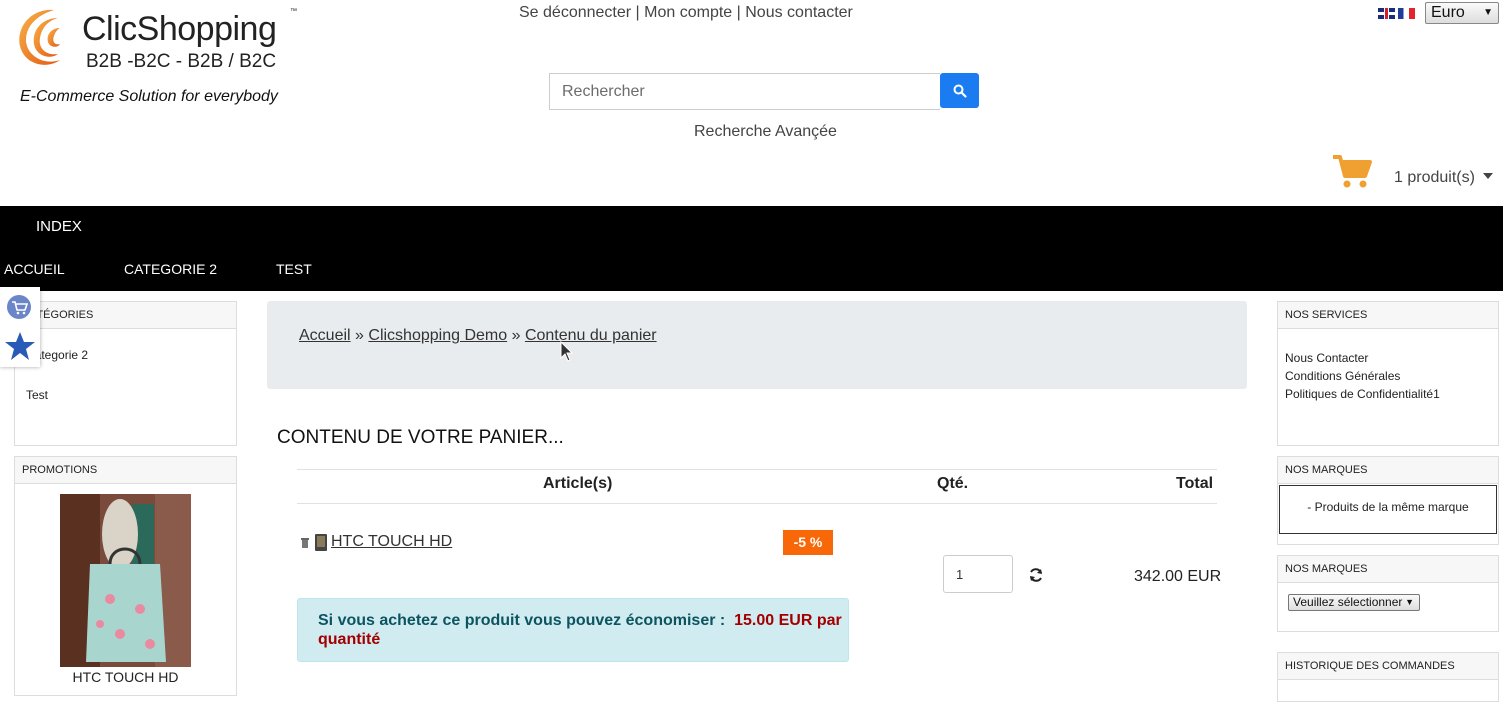  What do you see at coordinates (305, 543) in the screenshot?
I see `trash-icon` at bounding box center [305, 543].